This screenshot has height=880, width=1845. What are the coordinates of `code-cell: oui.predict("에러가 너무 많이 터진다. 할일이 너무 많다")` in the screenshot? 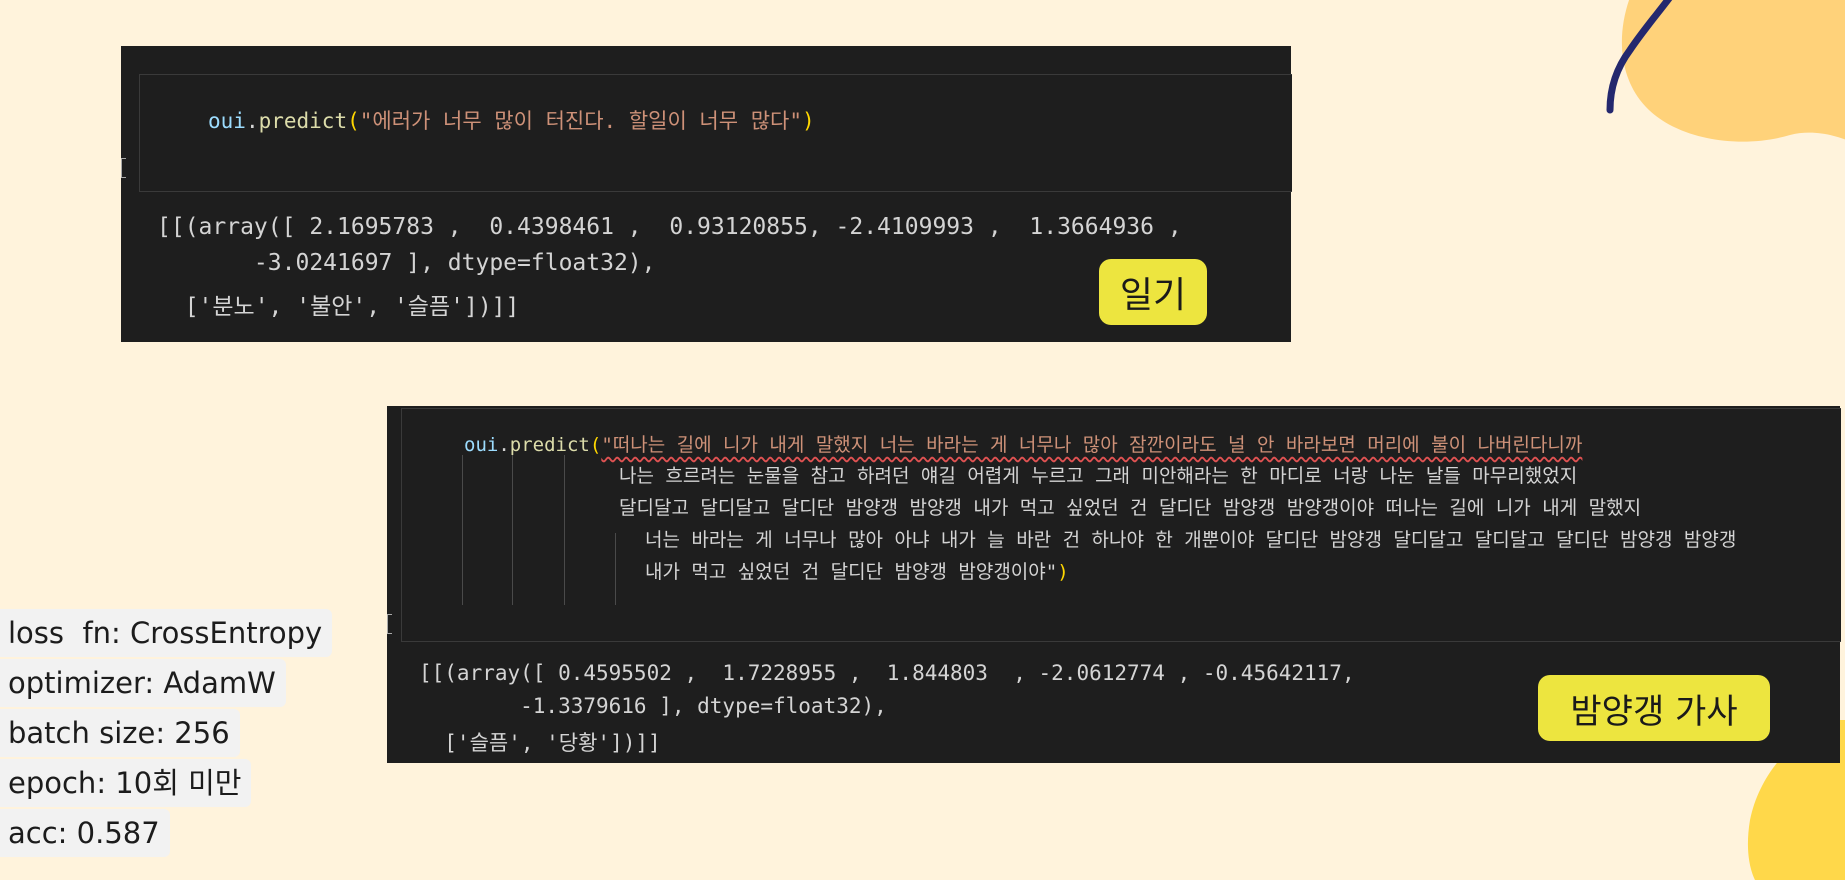 It's located at (715, 133).